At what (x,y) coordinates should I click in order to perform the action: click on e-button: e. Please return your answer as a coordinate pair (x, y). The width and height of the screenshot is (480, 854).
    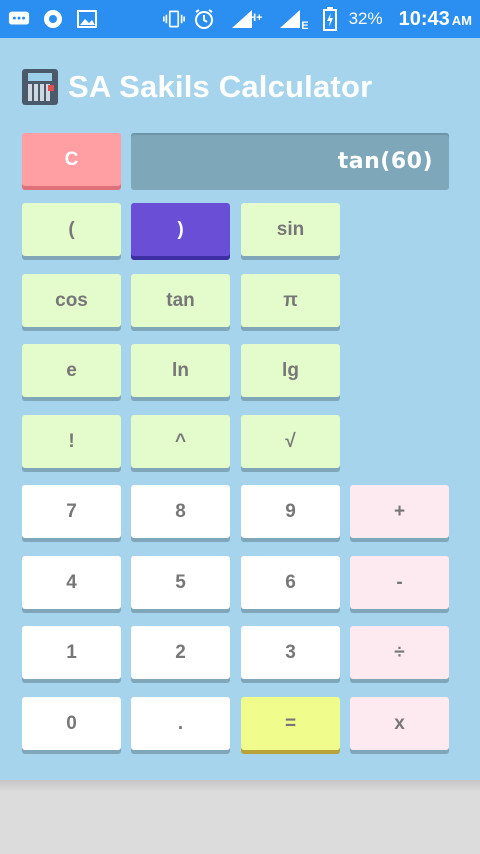
    Looking at the image, I should click on (71, 370).